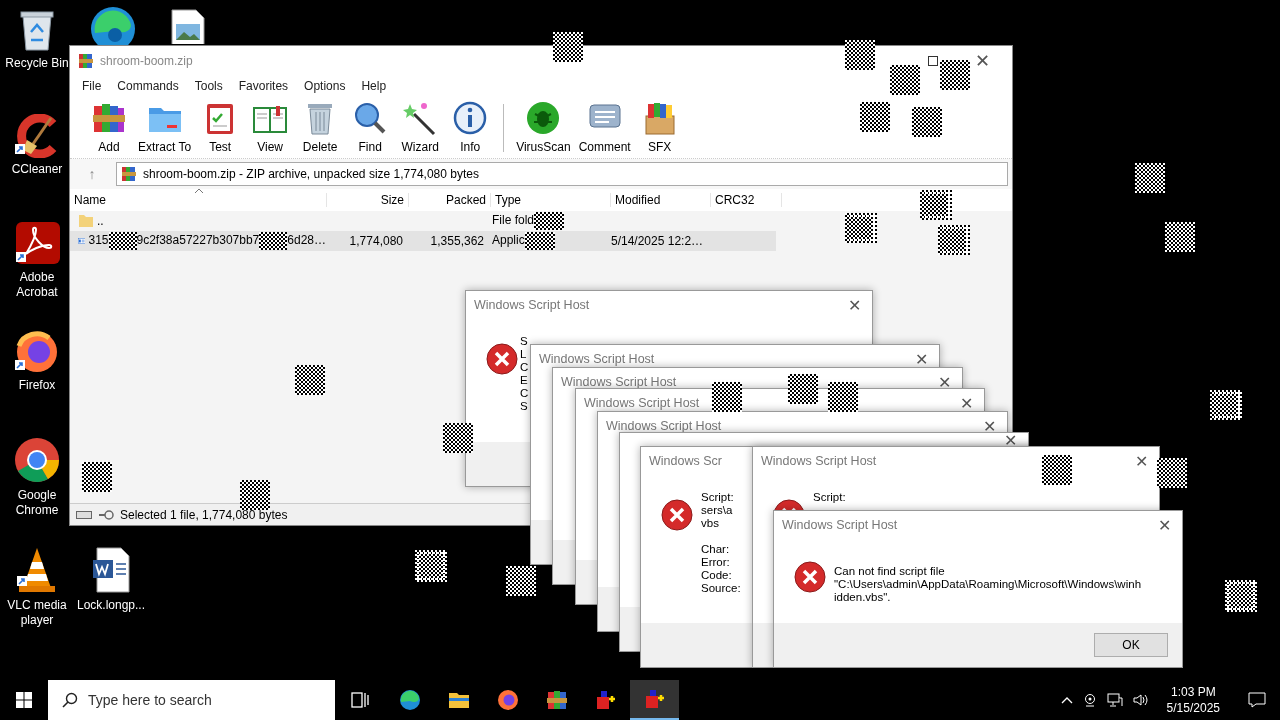 Image resolution: width=1280 pixels, height=720 pixels. Describe the element at coordinates (270, 129) in the screenshot. I see `view-button: View` at that location.